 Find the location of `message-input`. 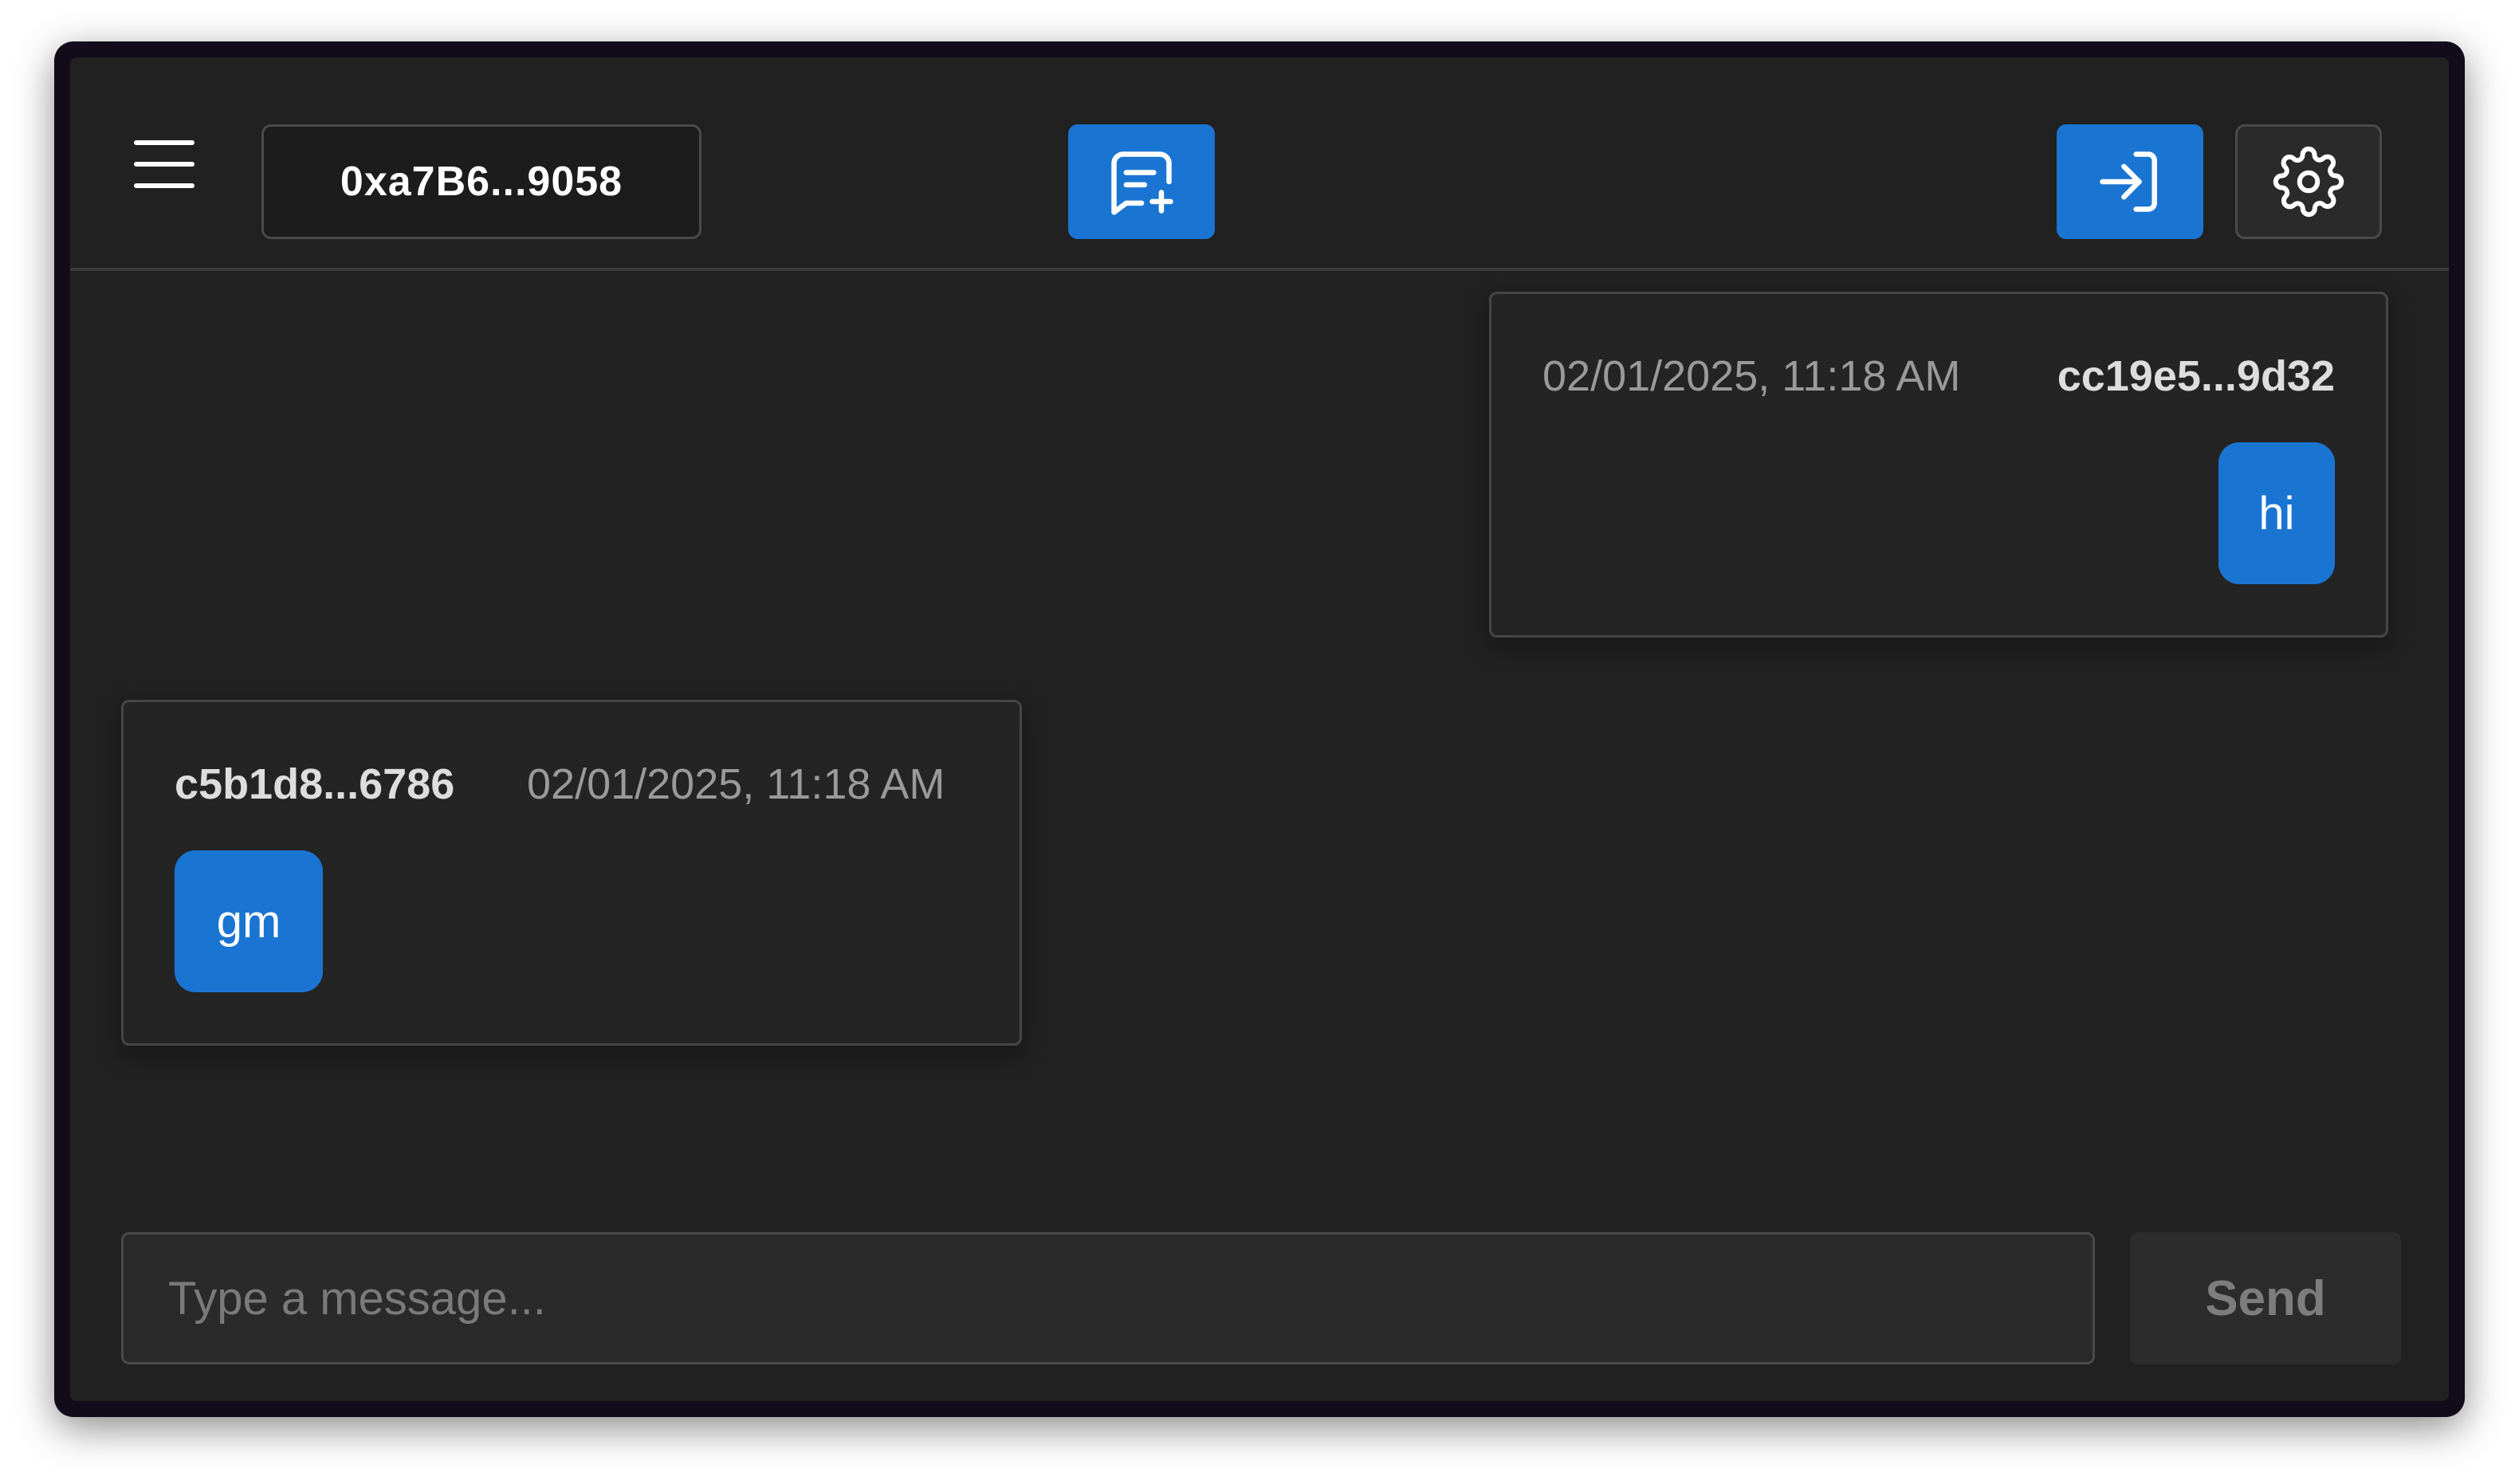

message-input is located at coordinates (1108, 1298).